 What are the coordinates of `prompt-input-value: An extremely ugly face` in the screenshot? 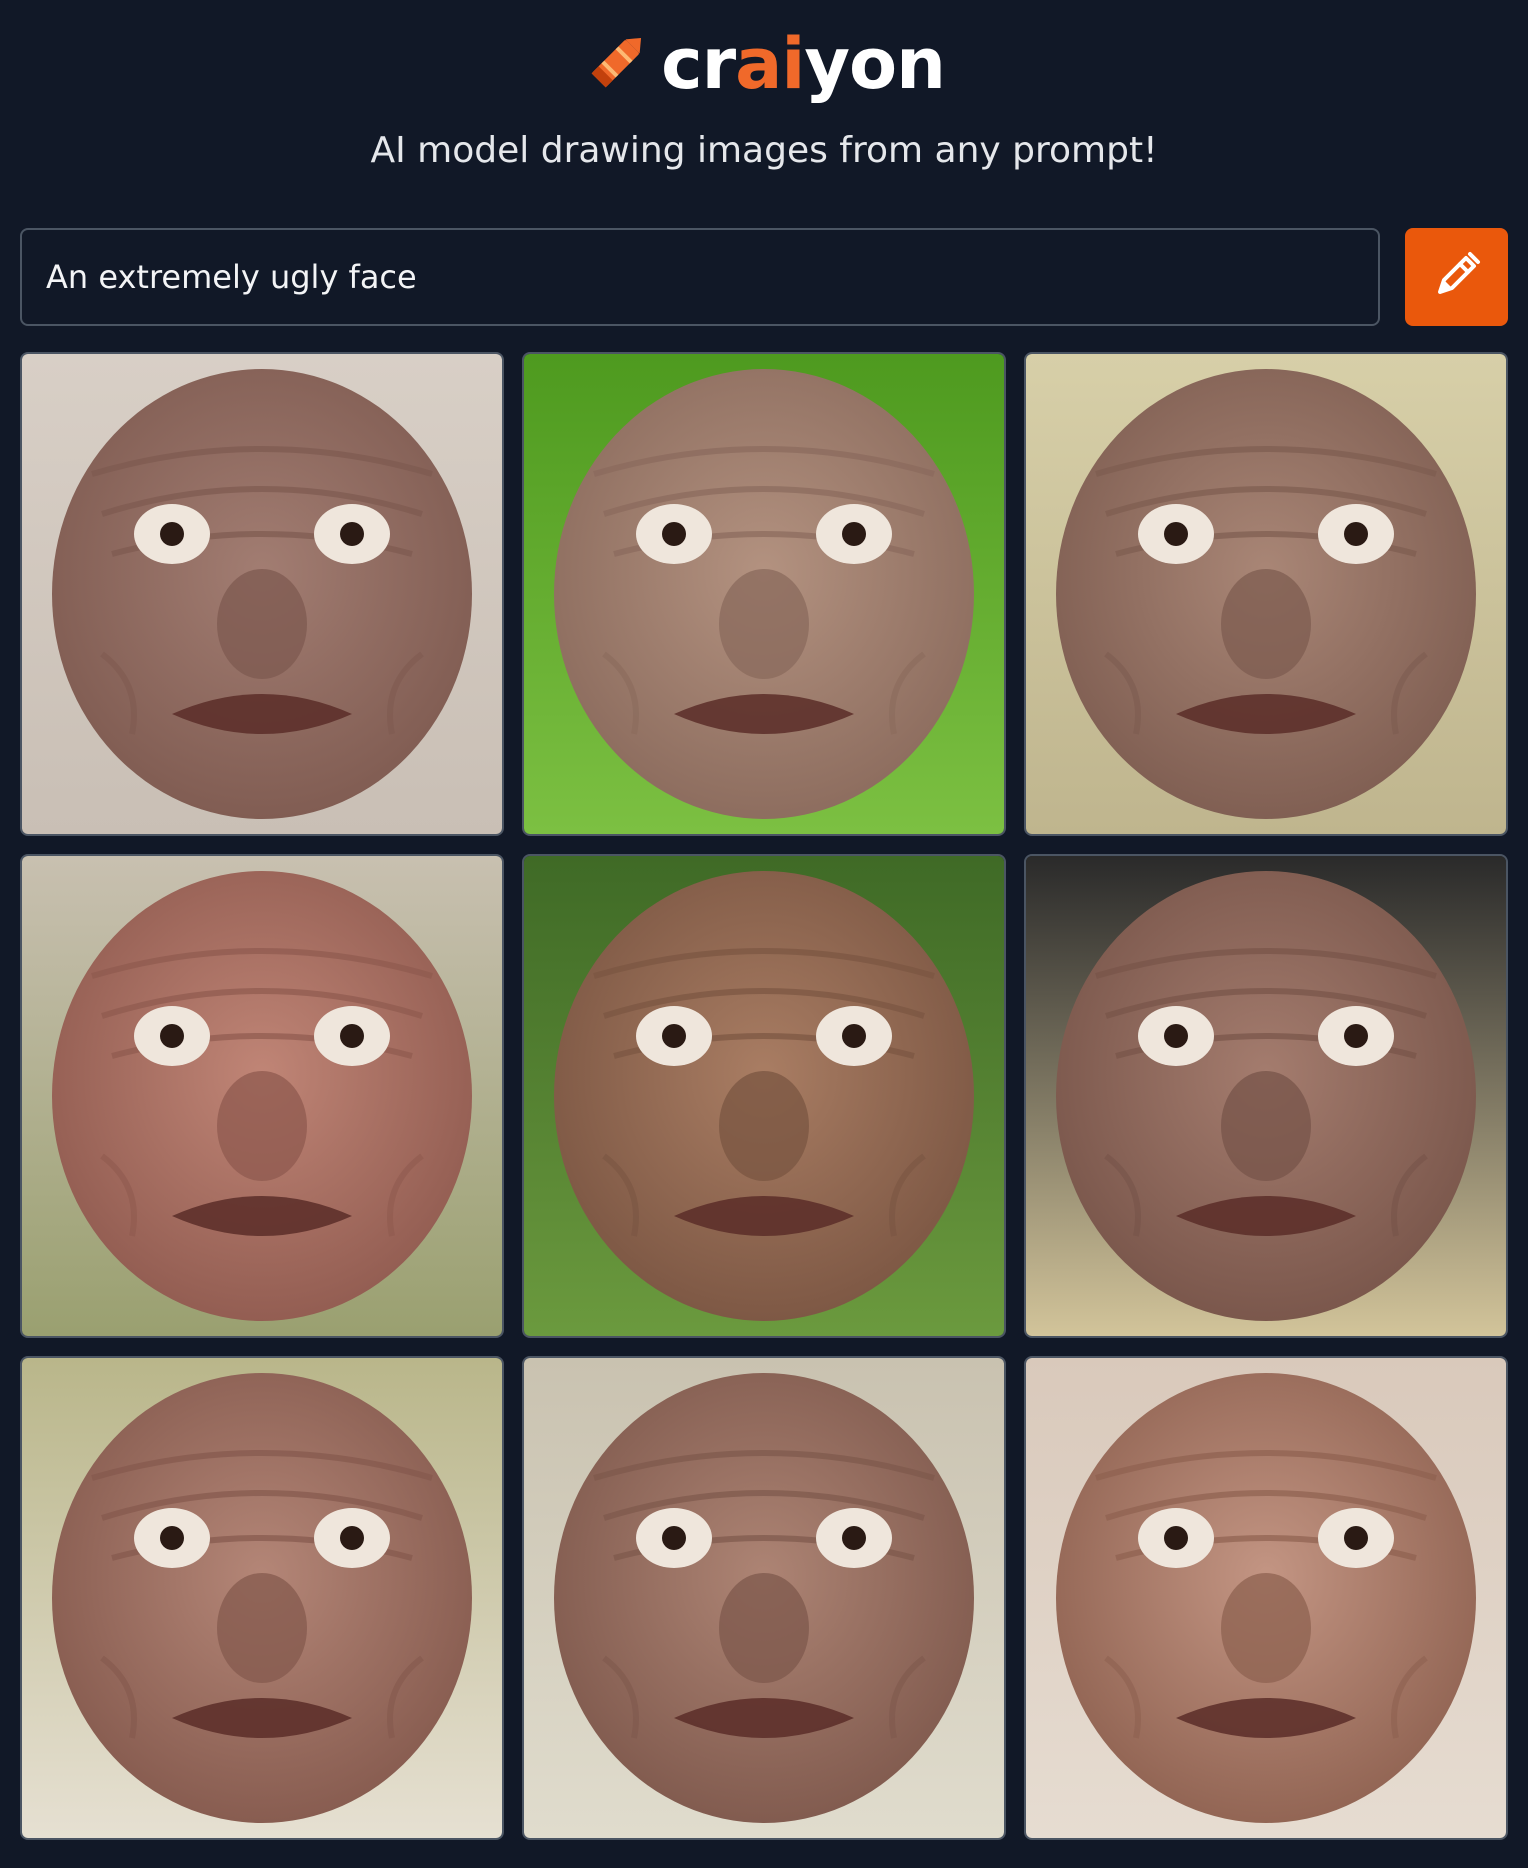 It's located at (231, 277).